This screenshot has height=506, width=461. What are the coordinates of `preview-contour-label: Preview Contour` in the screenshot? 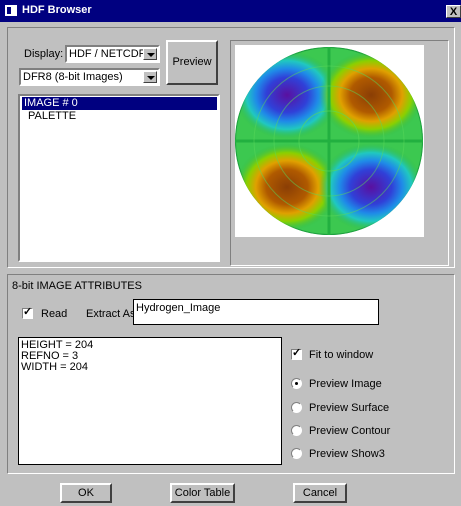 It's located at (350, 431).